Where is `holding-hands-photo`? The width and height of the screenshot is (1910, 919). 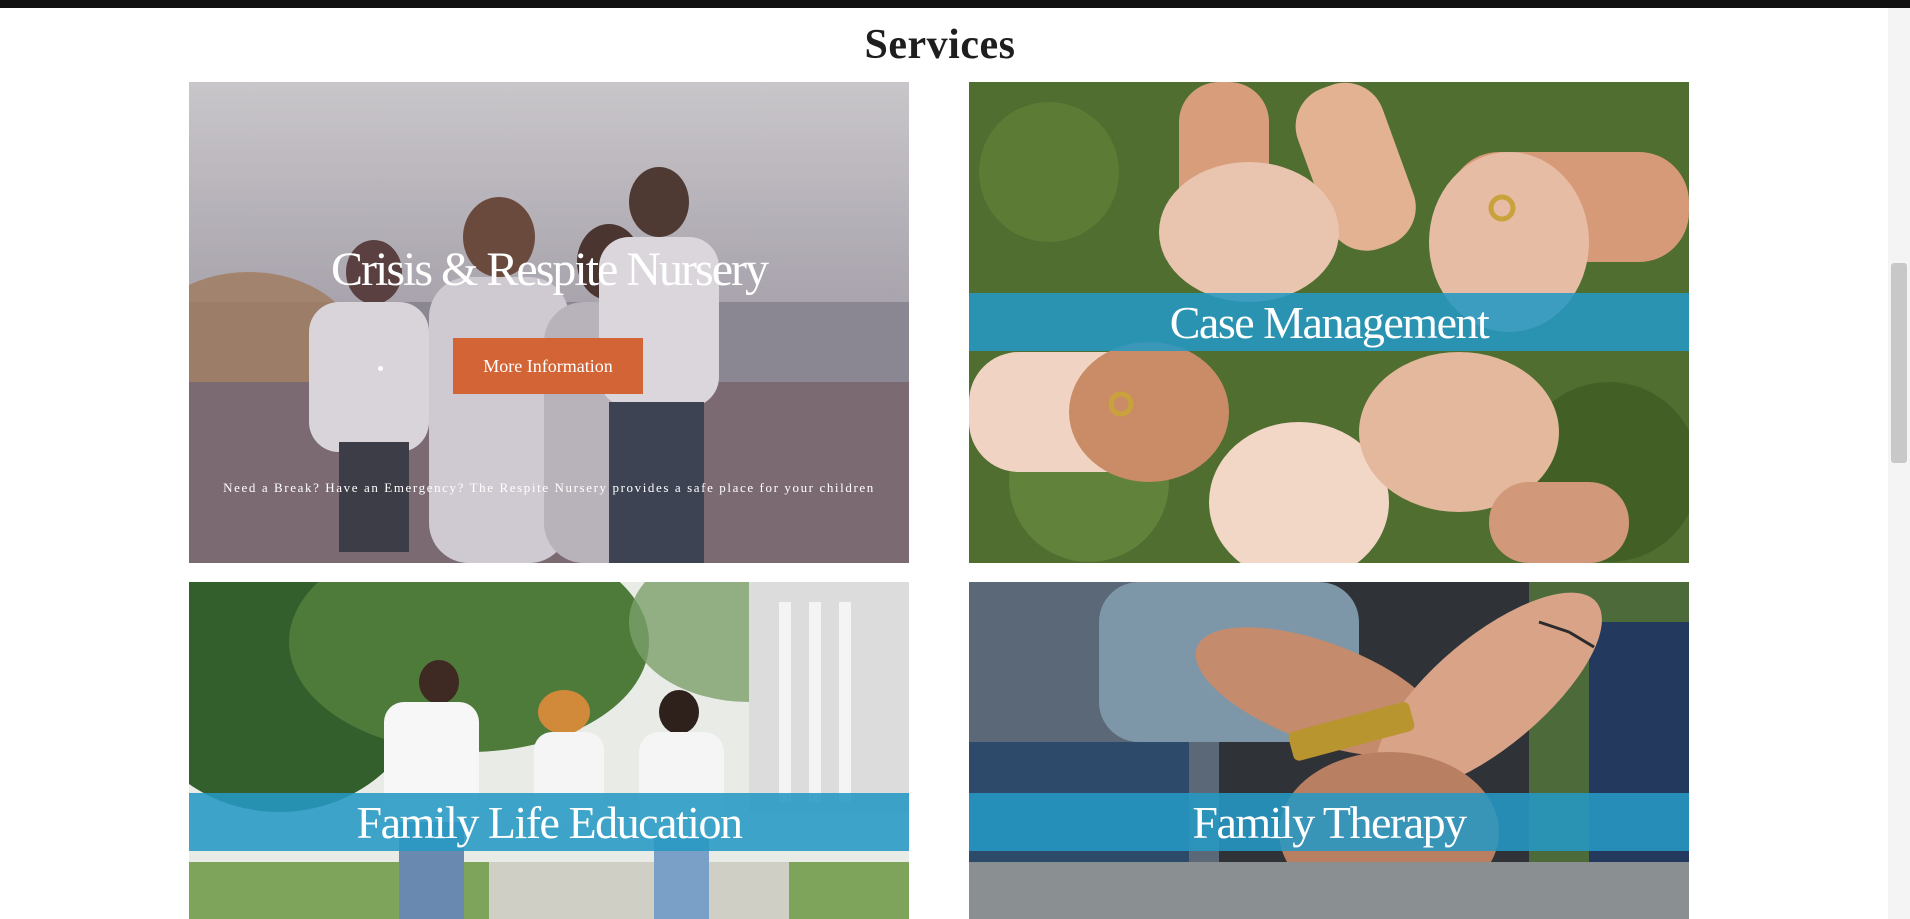
holding-hands-photo is located at coordinates (1329, 750).